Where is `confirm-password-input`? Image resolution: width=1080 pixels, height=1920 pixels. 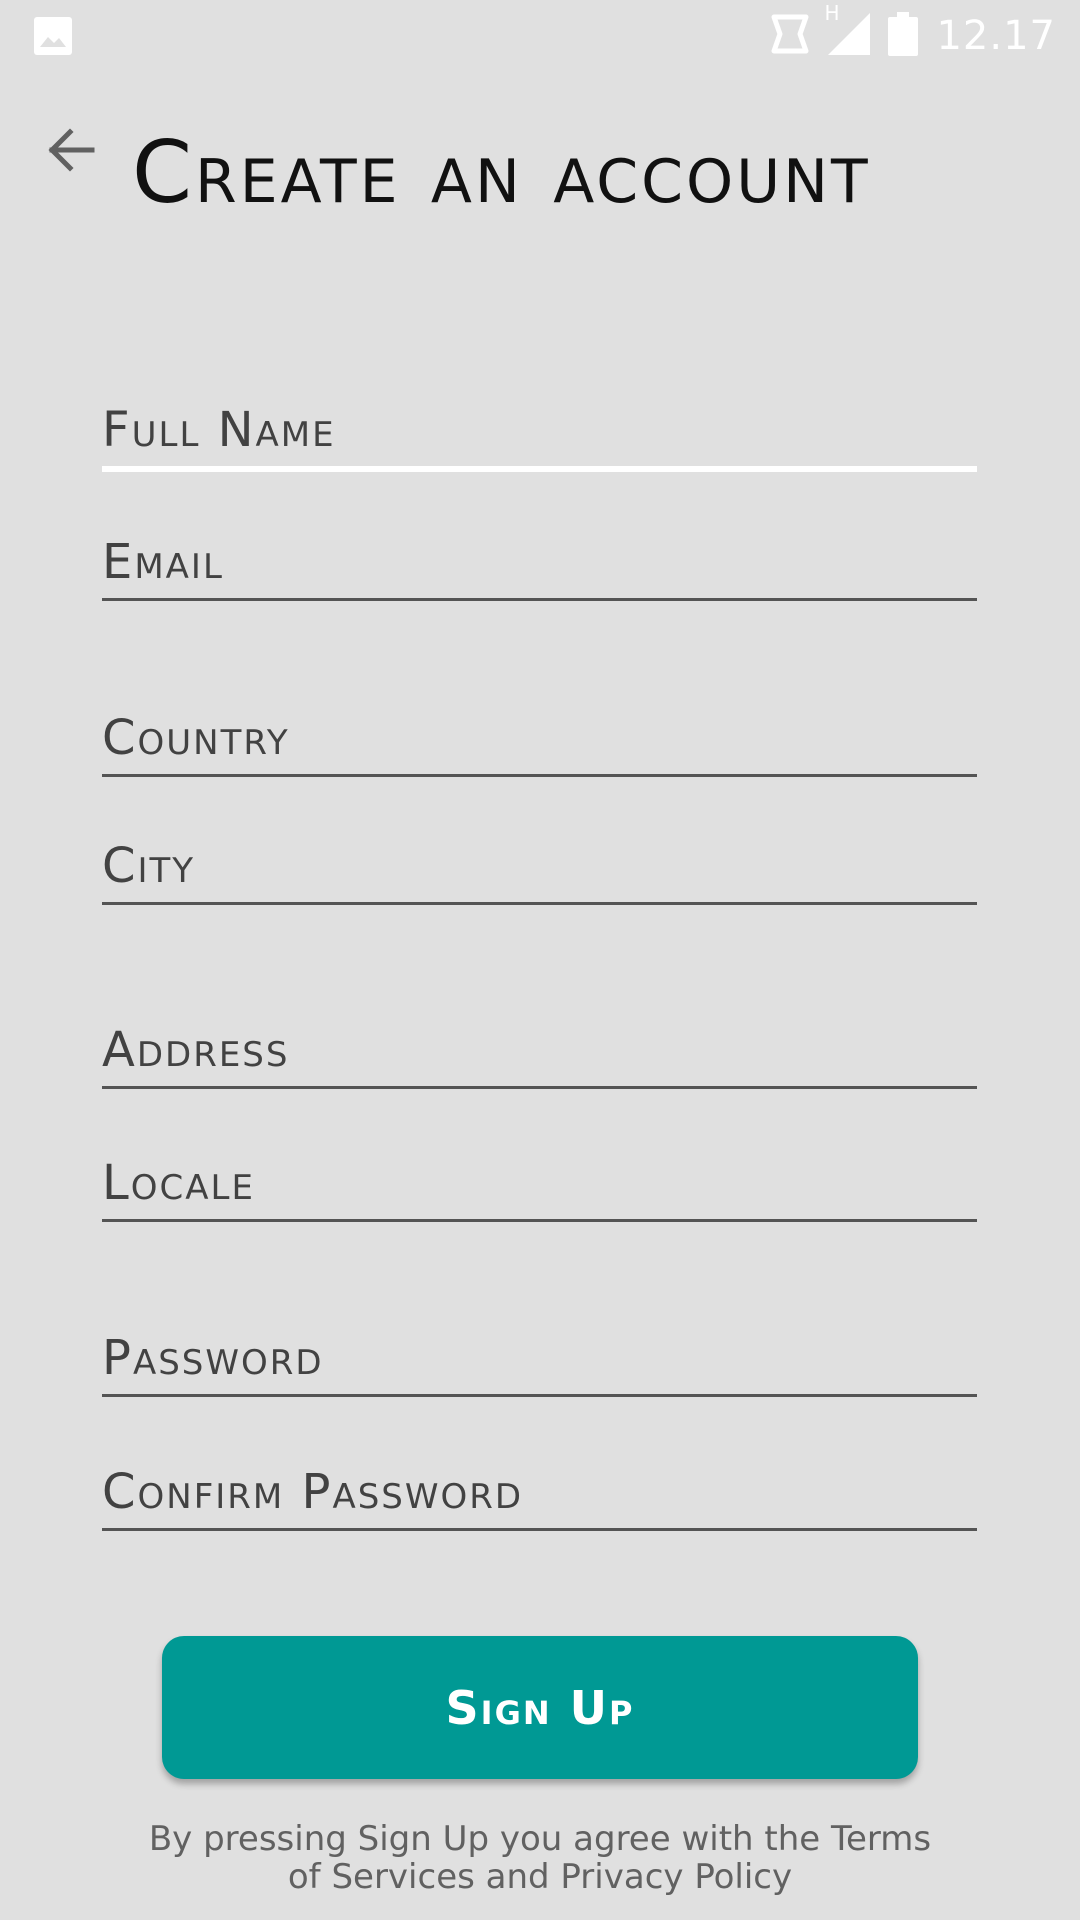 confirm-password-input is located at coordinates (539, 1492).